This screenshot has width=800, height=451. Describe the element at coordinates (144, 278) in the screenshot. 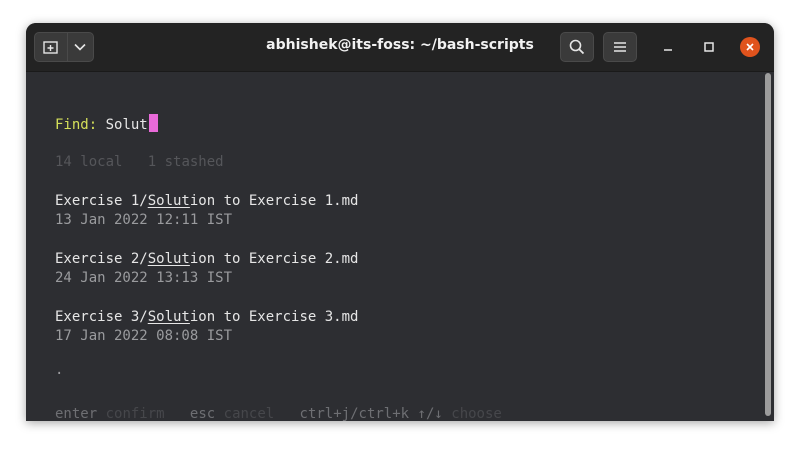

I see `result-date: 24 Jan 2022 13:13 IST` at that location.